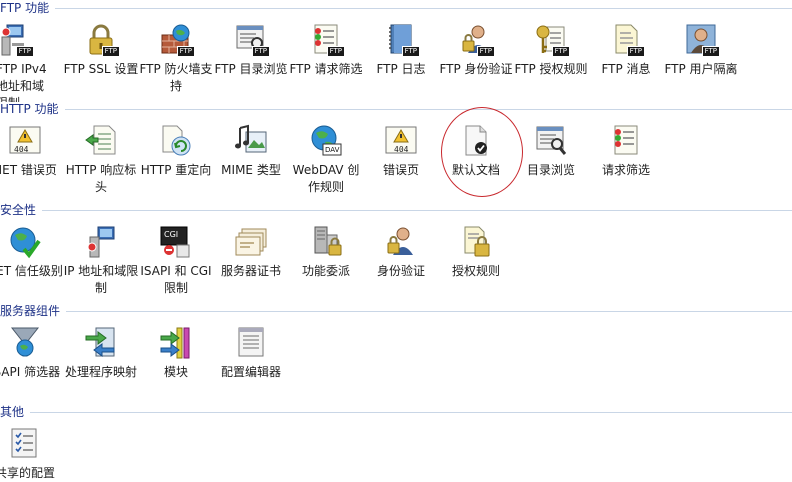 This screenshot has height=482, width=792. I want to click on feature-label: 目录浏览, so click(550, 170).